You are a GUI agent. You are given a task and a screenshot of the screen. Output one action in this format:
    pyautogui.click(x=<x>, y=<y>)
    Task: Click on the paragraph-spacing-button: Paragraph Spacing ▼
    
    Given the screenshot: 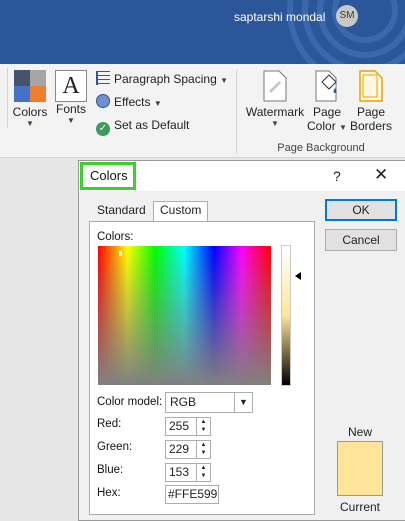 What is the action you would take?
    pyautogui.click(x=162, y=79)
    